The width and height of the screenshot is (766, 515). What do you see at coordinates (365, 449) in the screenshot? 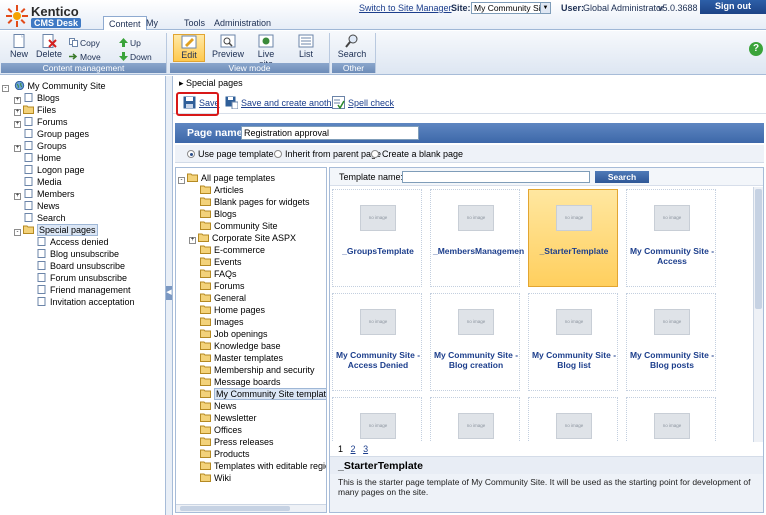
I see `page-3: 3` at bounding box center [365, 449].